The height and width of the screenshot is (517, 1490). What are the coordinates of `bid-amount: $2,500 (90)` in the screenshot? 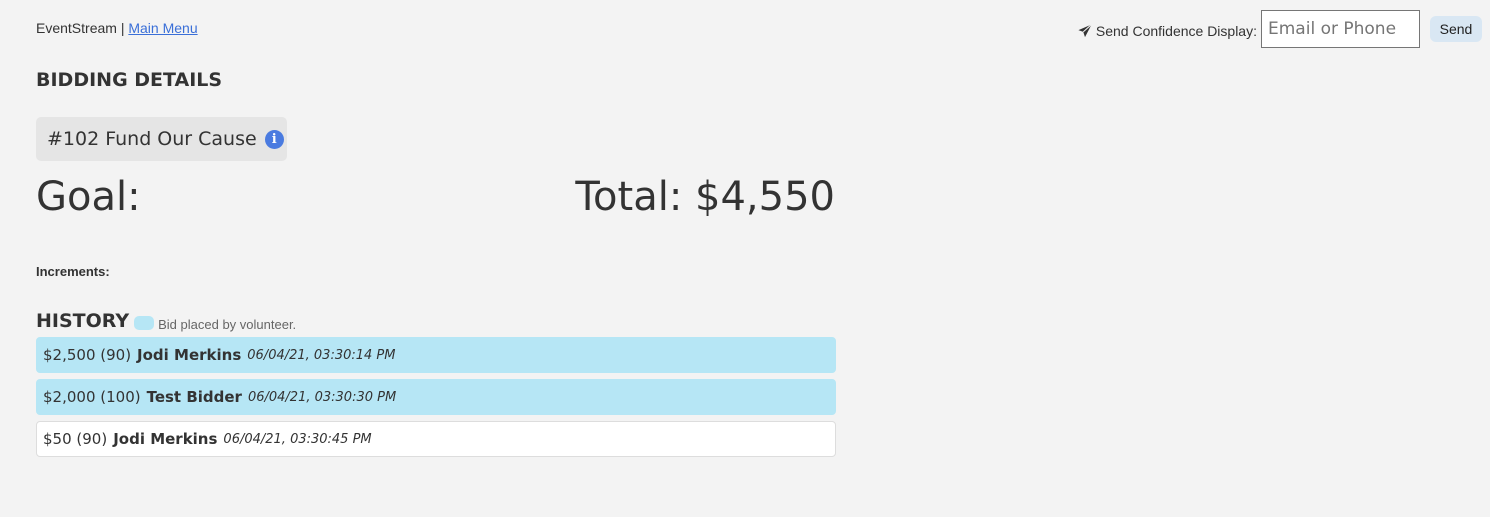 It's located at (87, 355).